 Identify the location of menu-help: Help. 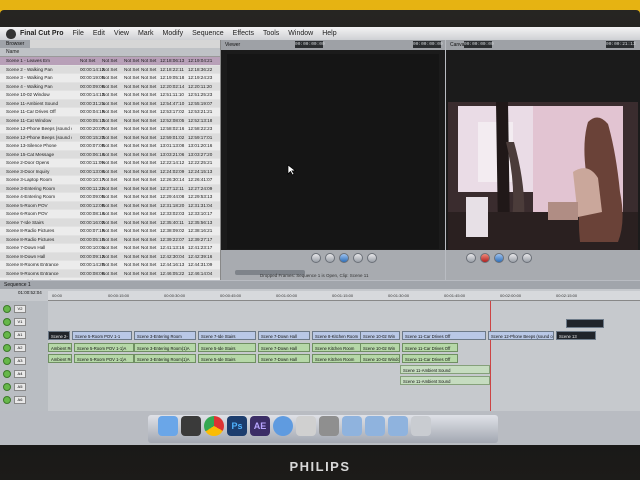
(329, 33).